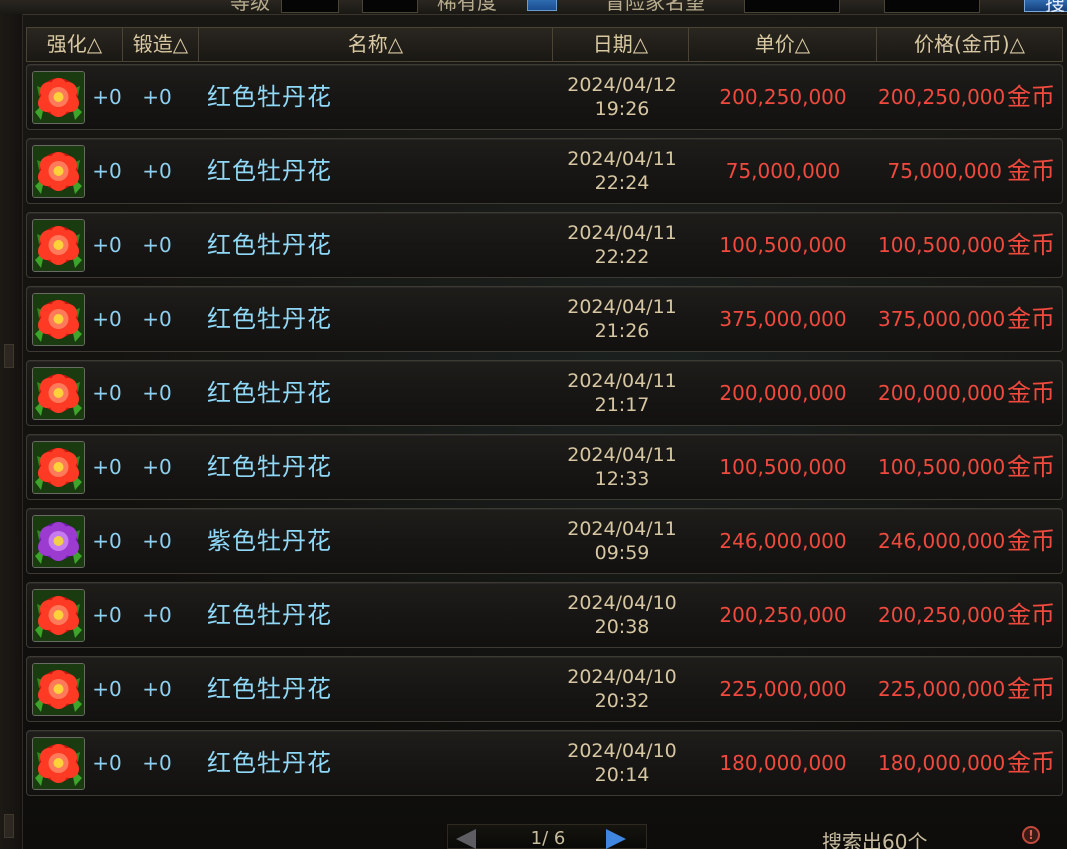 This screenshot has height=849, width=1067. Describe the element at coordinates (75, 44) in the screenshot. I see `sort-enhance-header: 强化△` at that location.